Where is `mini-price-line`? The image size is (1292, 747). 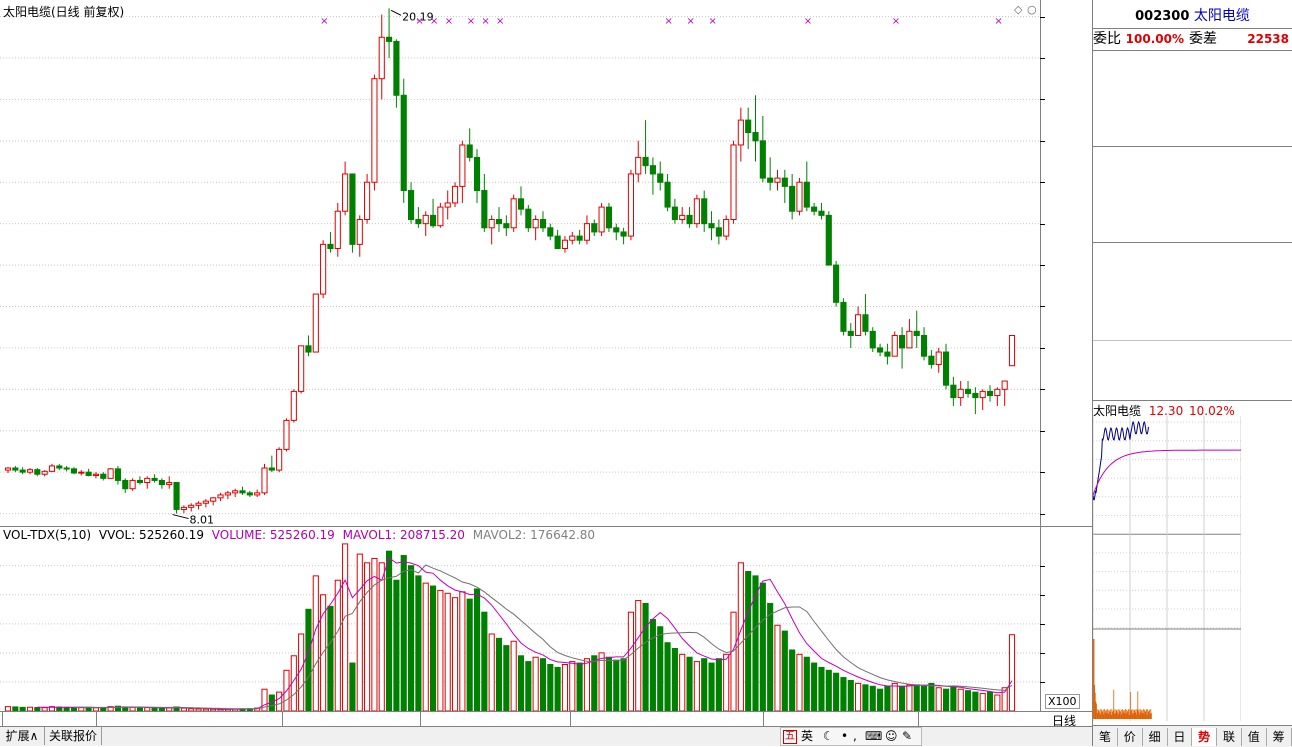 mini-price-line is located at coordinates (1121, 460).